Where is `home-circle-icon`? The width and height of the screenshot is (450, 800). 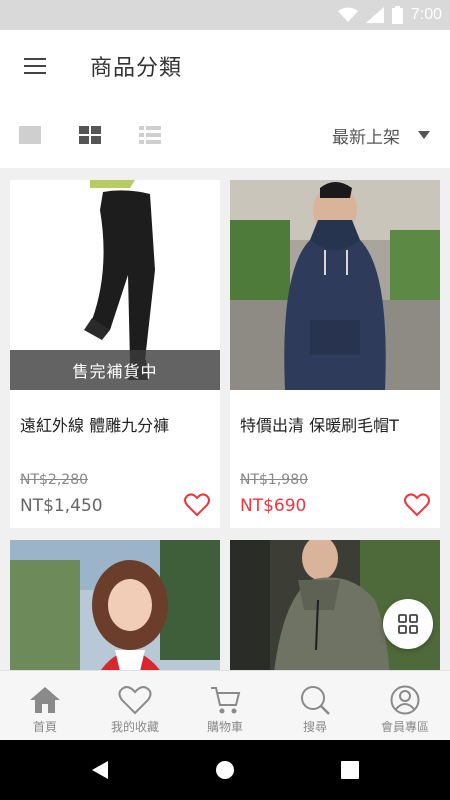
home-circle-icon is located at coordinates (225, 770).